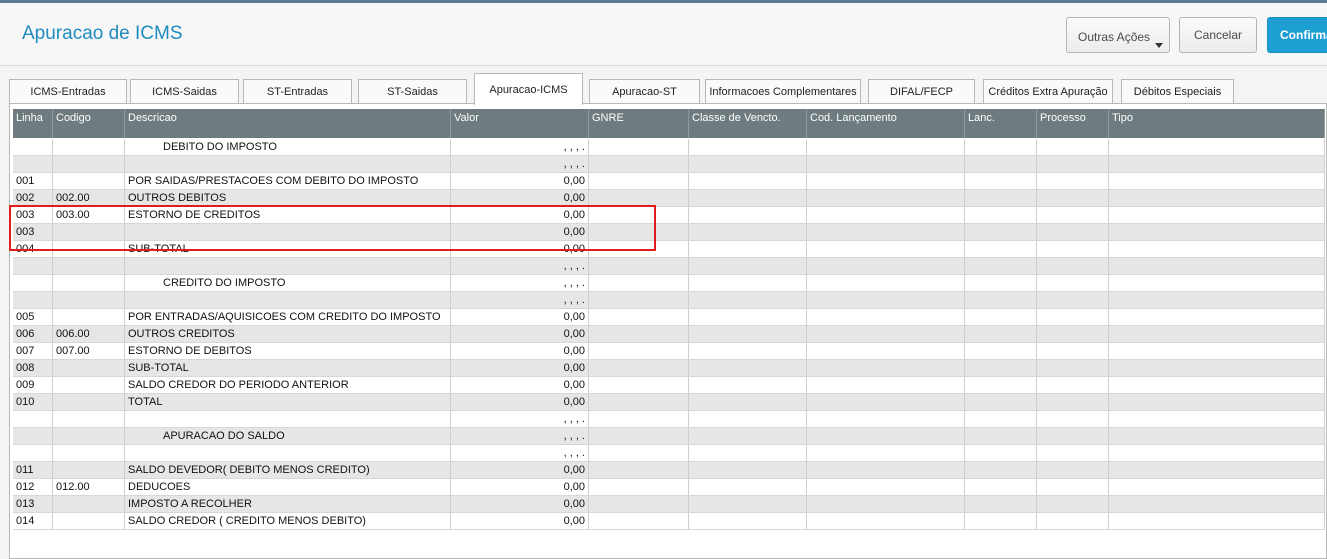  What do you see at coordinates (288, 123) in the screenshot?
I see `column-header-descricao: Descricao` at bounding box center [288, 123].